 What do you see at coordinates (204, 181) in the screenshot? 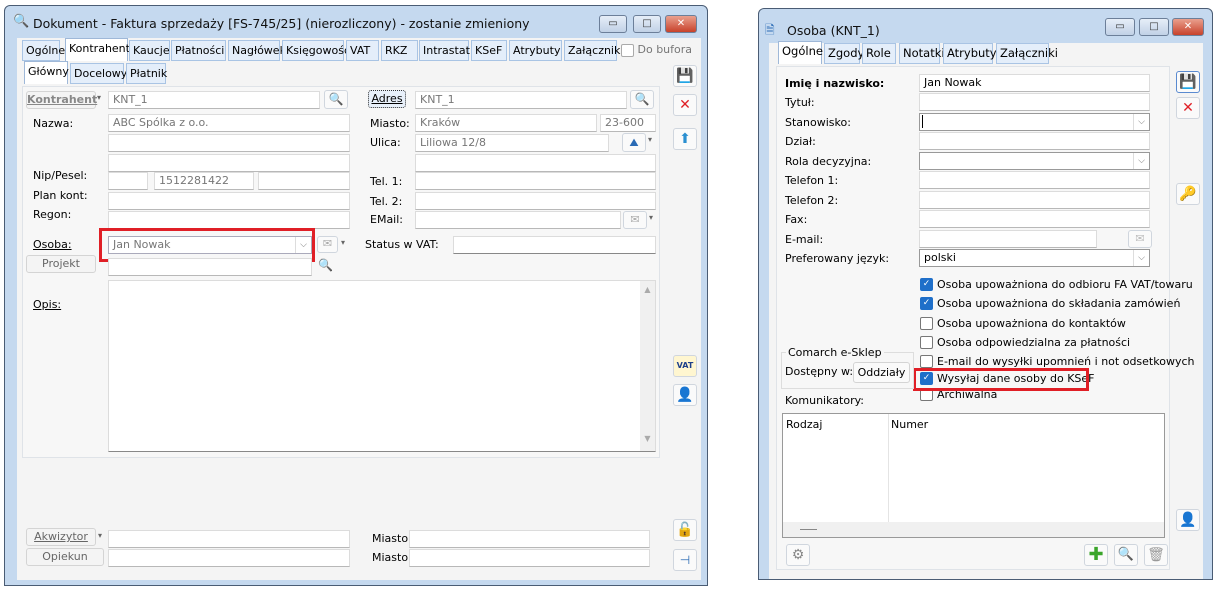
I see `nip-field: 1512281422` at bounding box center [204, 181].